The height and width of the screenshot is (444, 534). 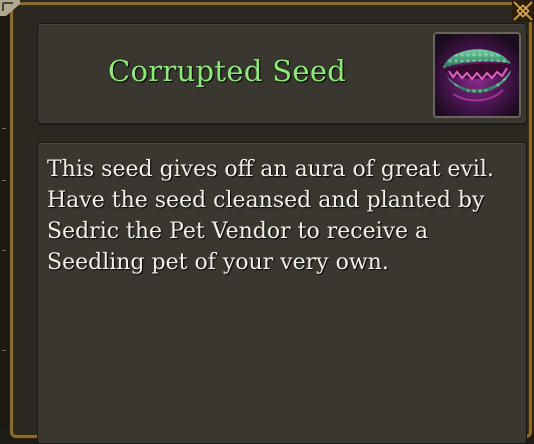 What do you see at coordinates (5, 213) in the screenshot?
I see `side-frame-strip` at bounding box center [5, 213].